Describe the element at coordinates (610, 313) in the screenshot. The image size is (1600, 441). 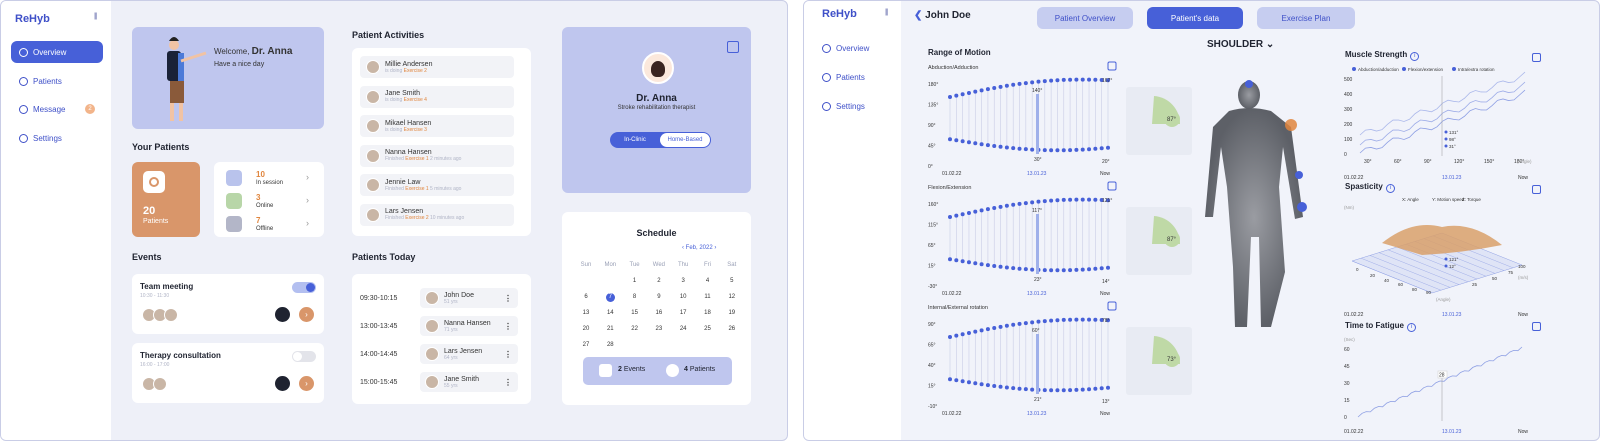
I see `calendar-date: 14` at that location.